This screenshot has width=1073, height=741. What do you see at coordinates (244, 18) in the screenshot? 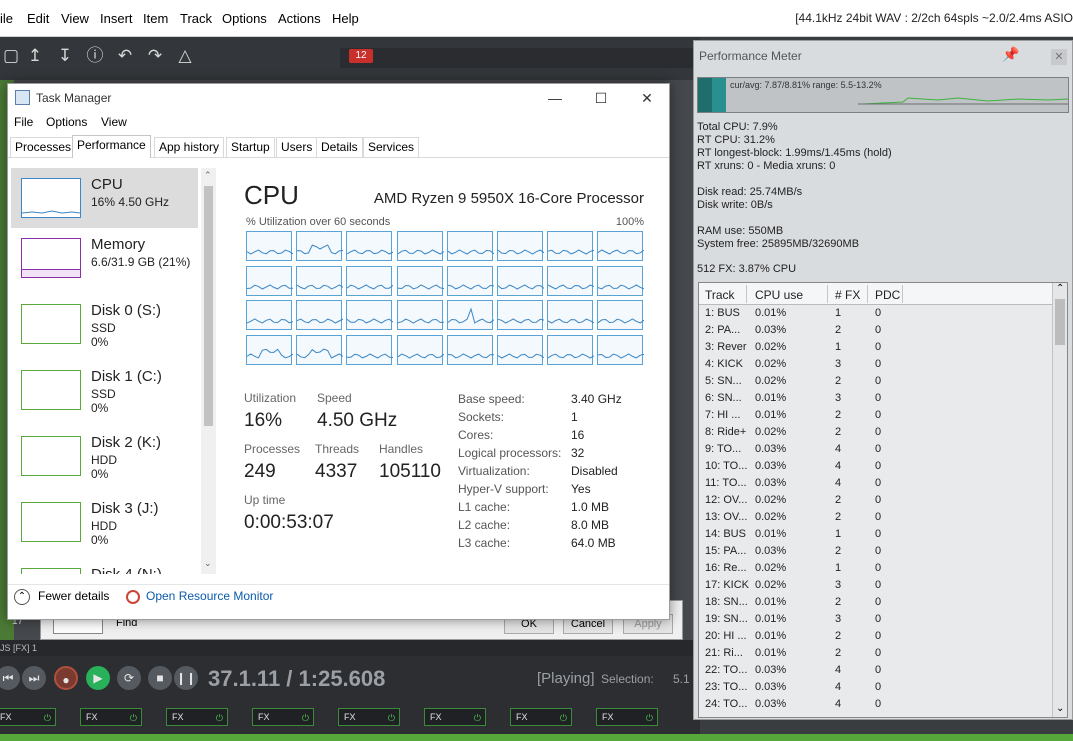
I see `menu-options: Options` at bounding box center [244, 18].